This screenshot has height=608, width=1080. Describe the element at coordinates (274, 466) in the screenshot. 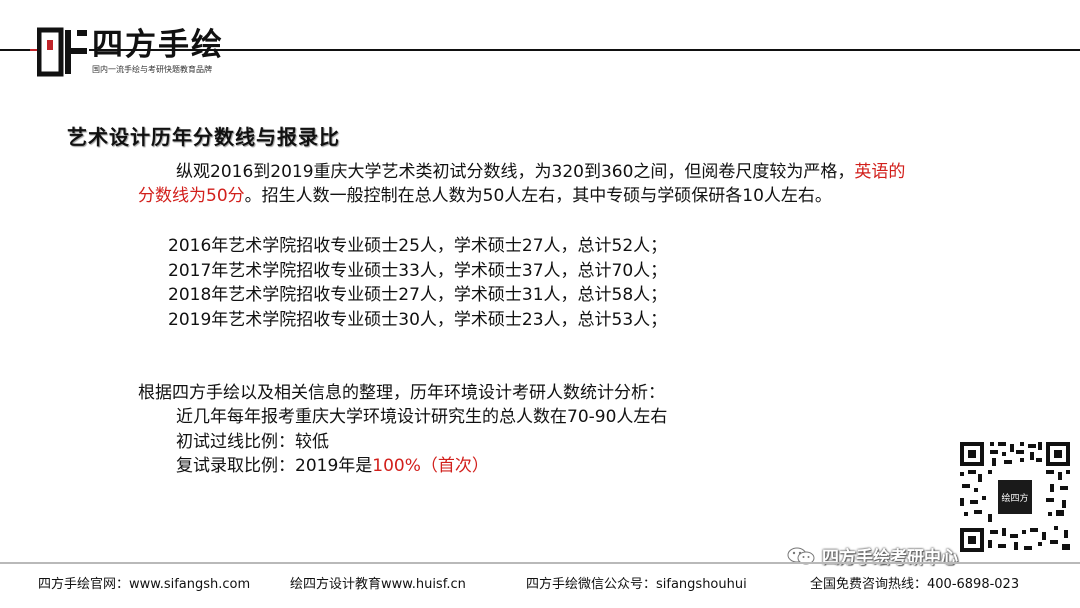

I see `retest-label: 复试录取比例：2019年是` at that location.